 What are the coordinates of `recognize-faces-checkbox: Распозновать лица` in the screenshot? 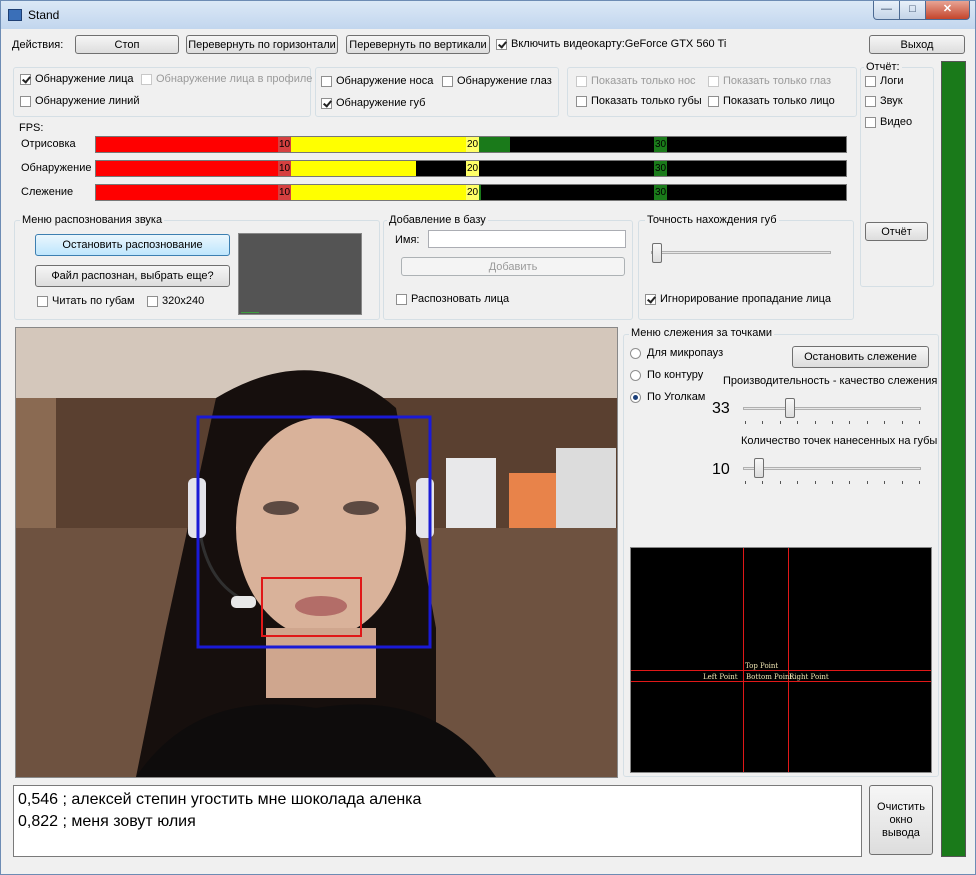 It's located at (452, 299).